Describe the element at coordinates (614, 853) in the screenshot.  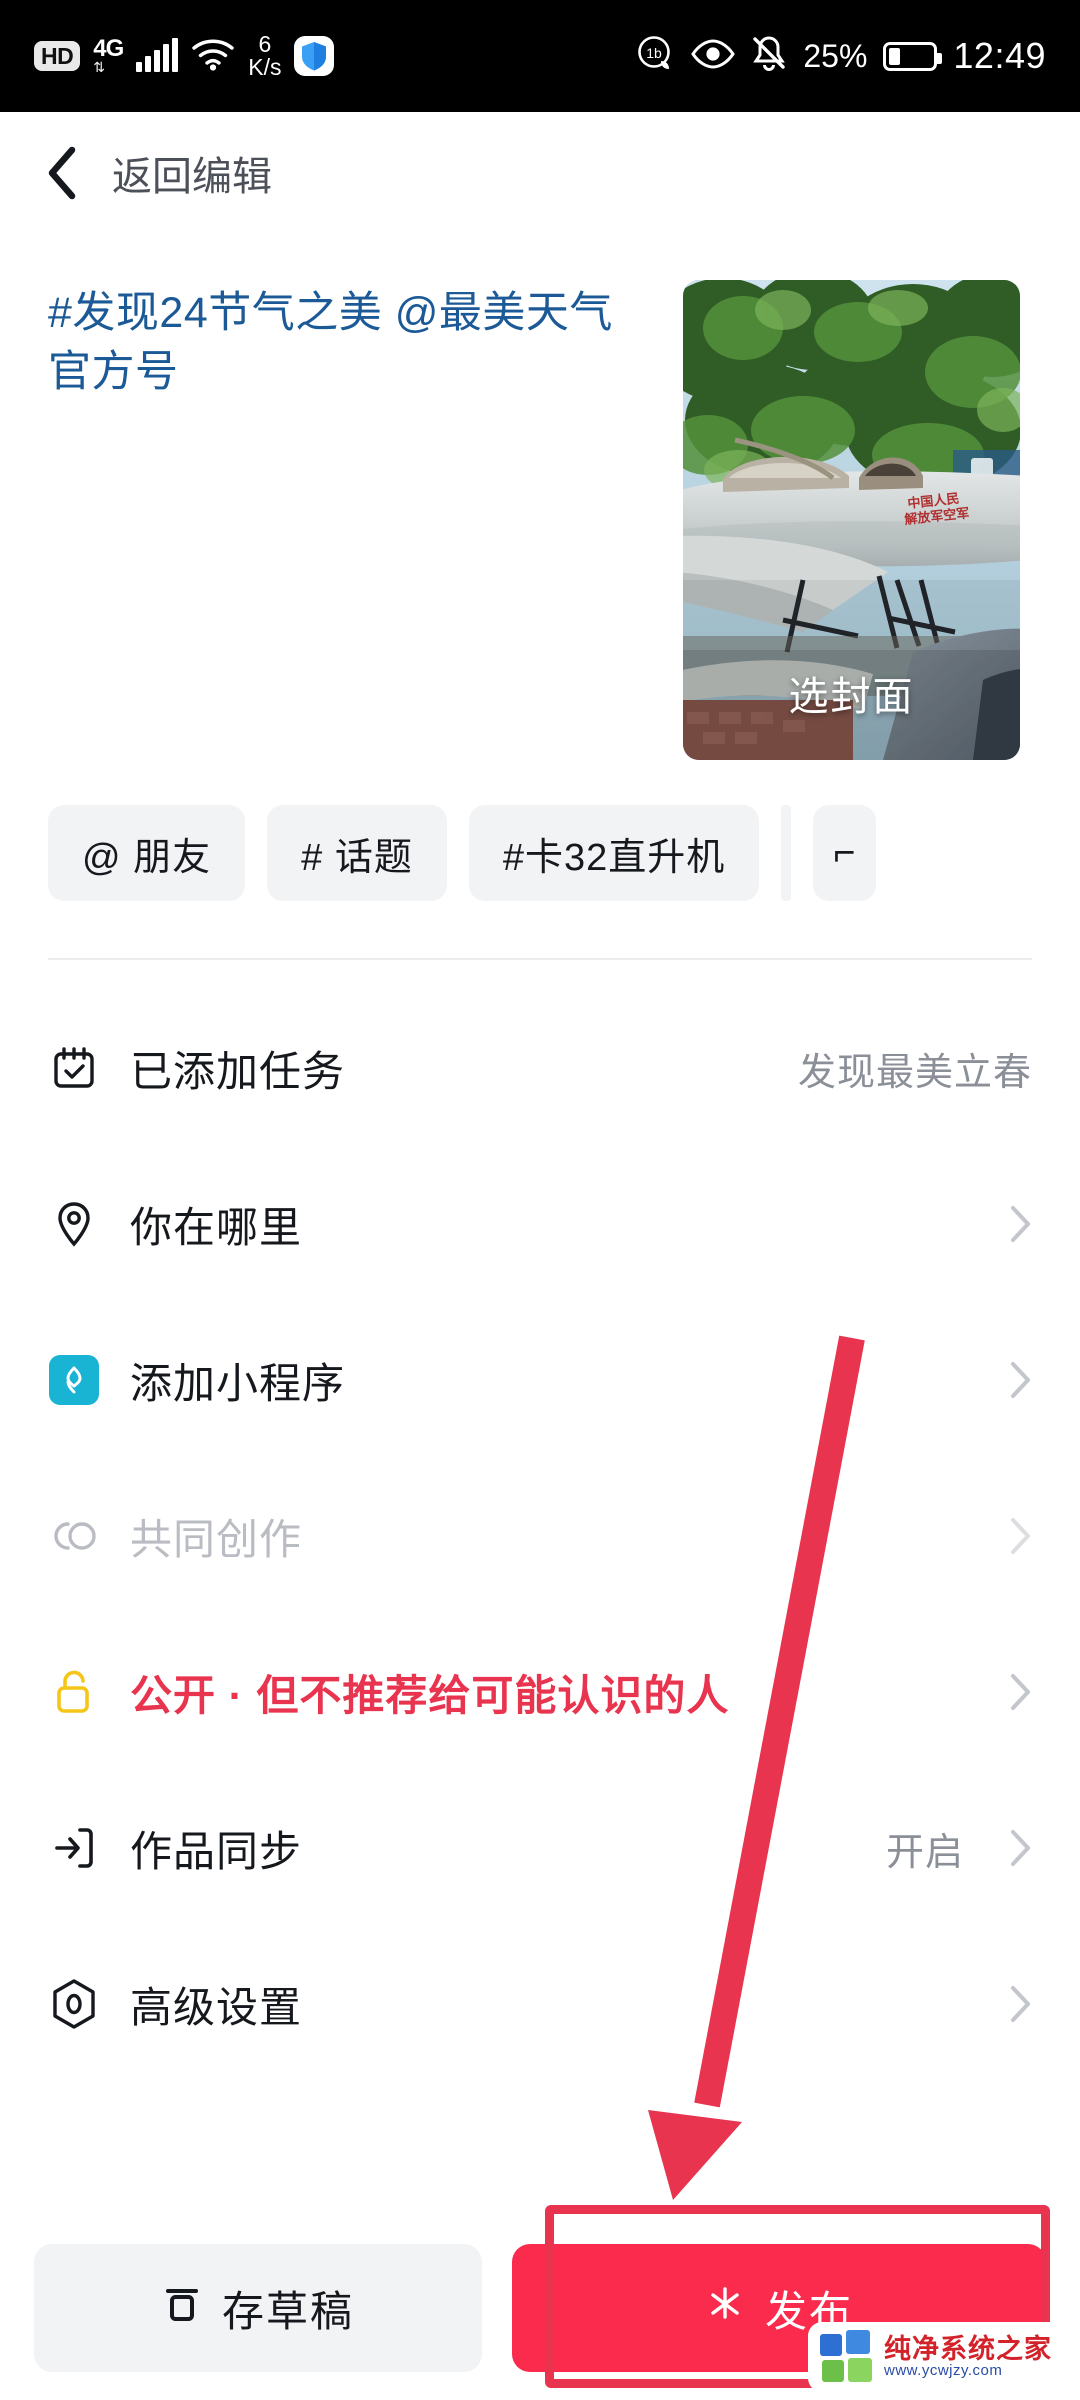
I see `chip-hashtag-ka32: #卡32直升机` at that location.